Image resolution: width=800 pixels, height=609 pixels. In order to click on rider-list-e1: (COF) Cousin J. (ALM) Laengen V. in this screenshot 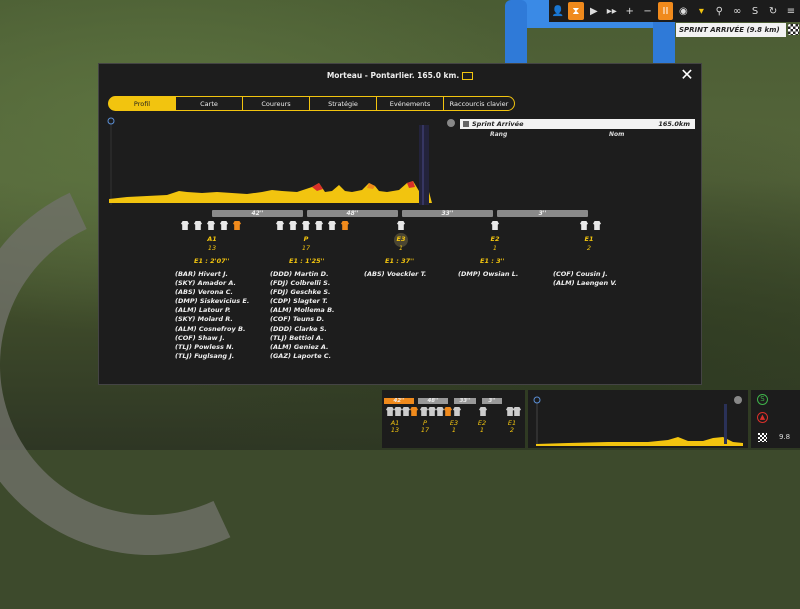, I will do `click(585, 279)`.